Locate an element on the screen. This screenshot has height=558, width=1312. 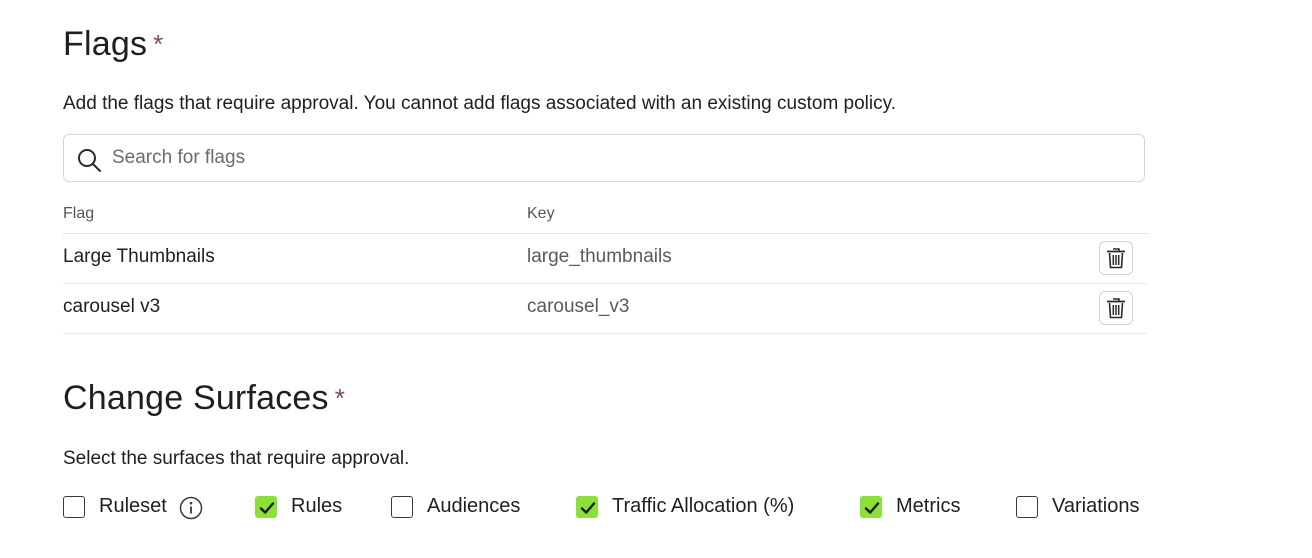
column-header-flag: Flag is located at coordinates (79, 213).